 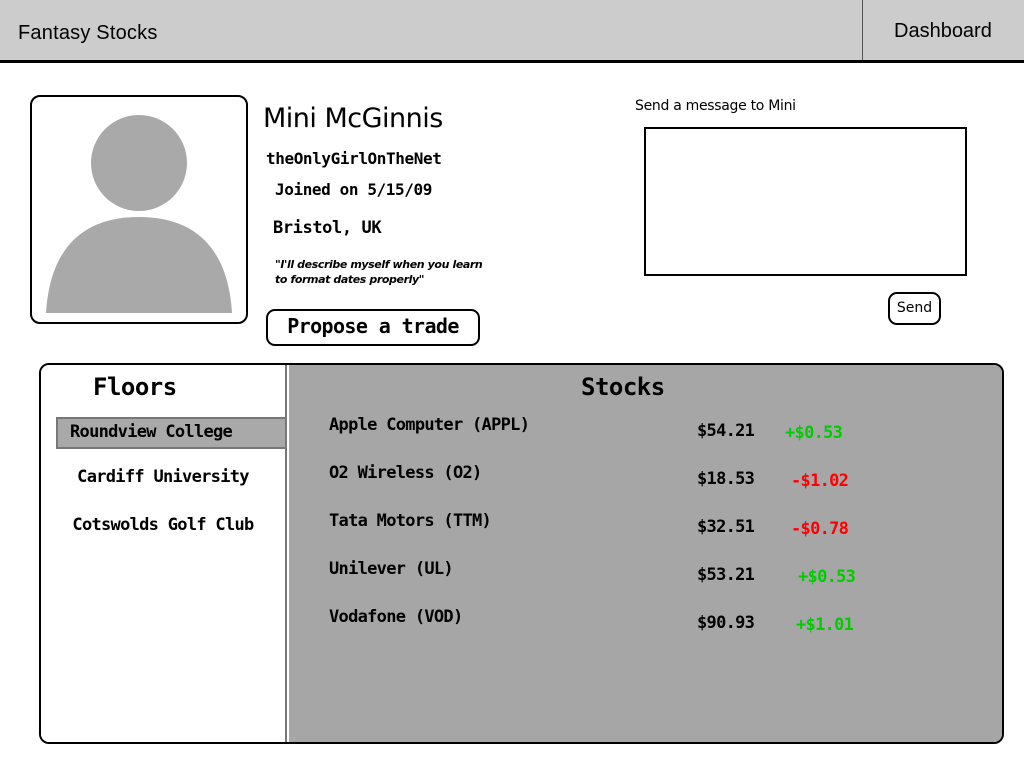 I want to click on profile-location: Bristol, UK, so click(x=327, y=228).